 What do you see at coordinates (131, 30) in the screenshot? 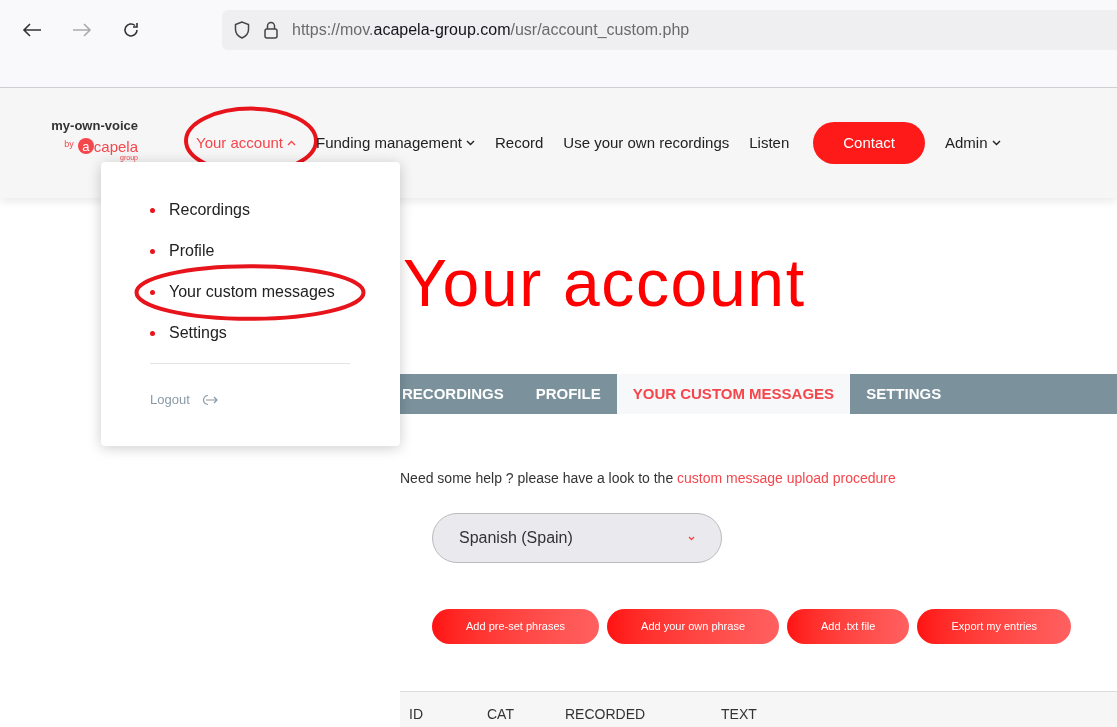
I see `reload-icon` at bounding box center [131, 30].